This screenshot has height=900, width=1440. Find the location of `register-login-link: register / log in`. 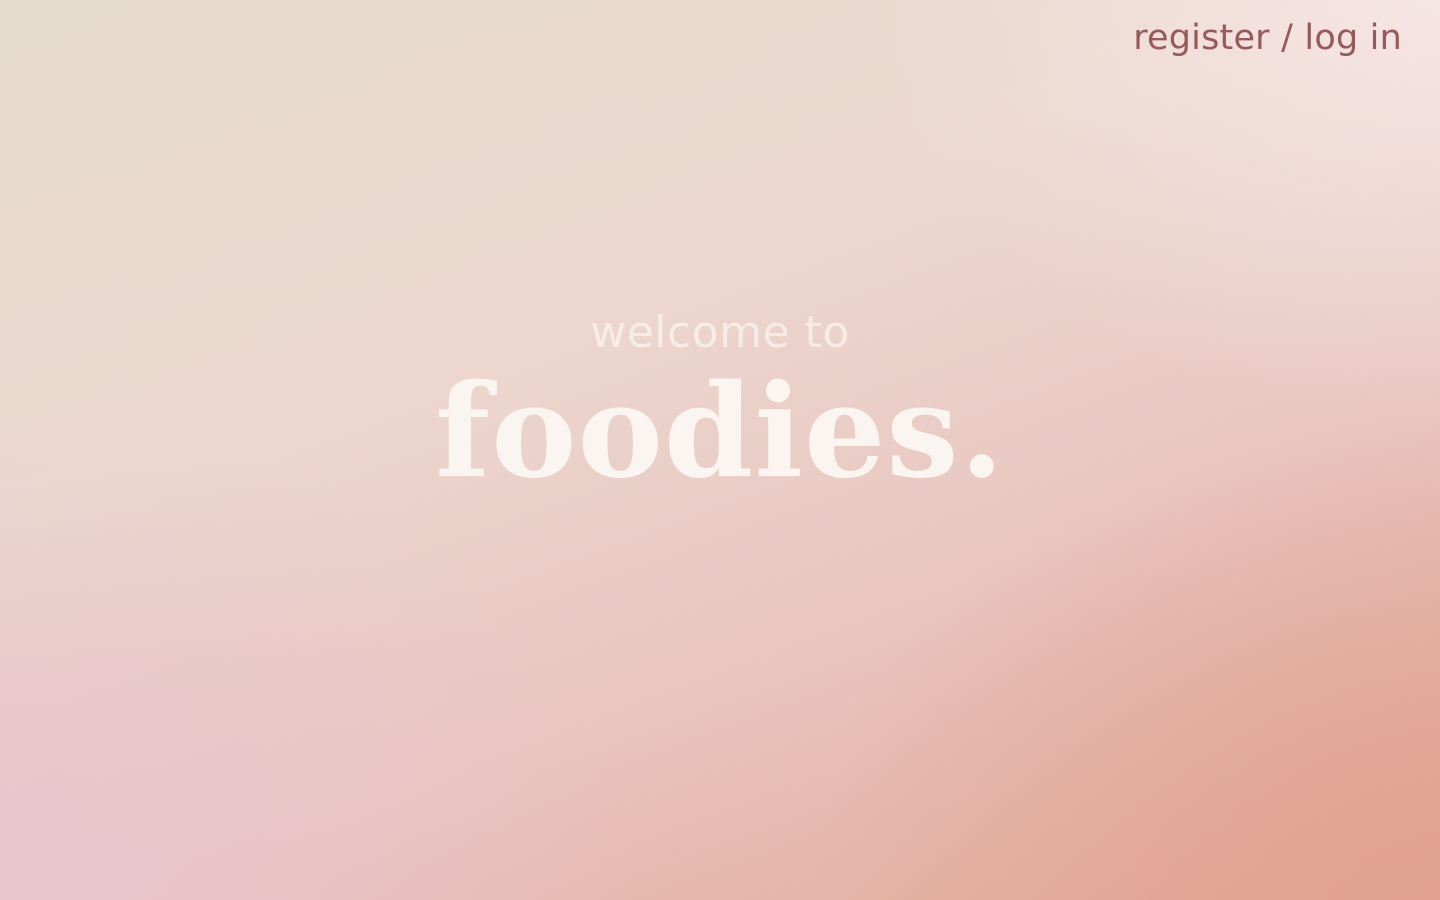

register-login-link: register / log in is located at coordinates (1267, 38).